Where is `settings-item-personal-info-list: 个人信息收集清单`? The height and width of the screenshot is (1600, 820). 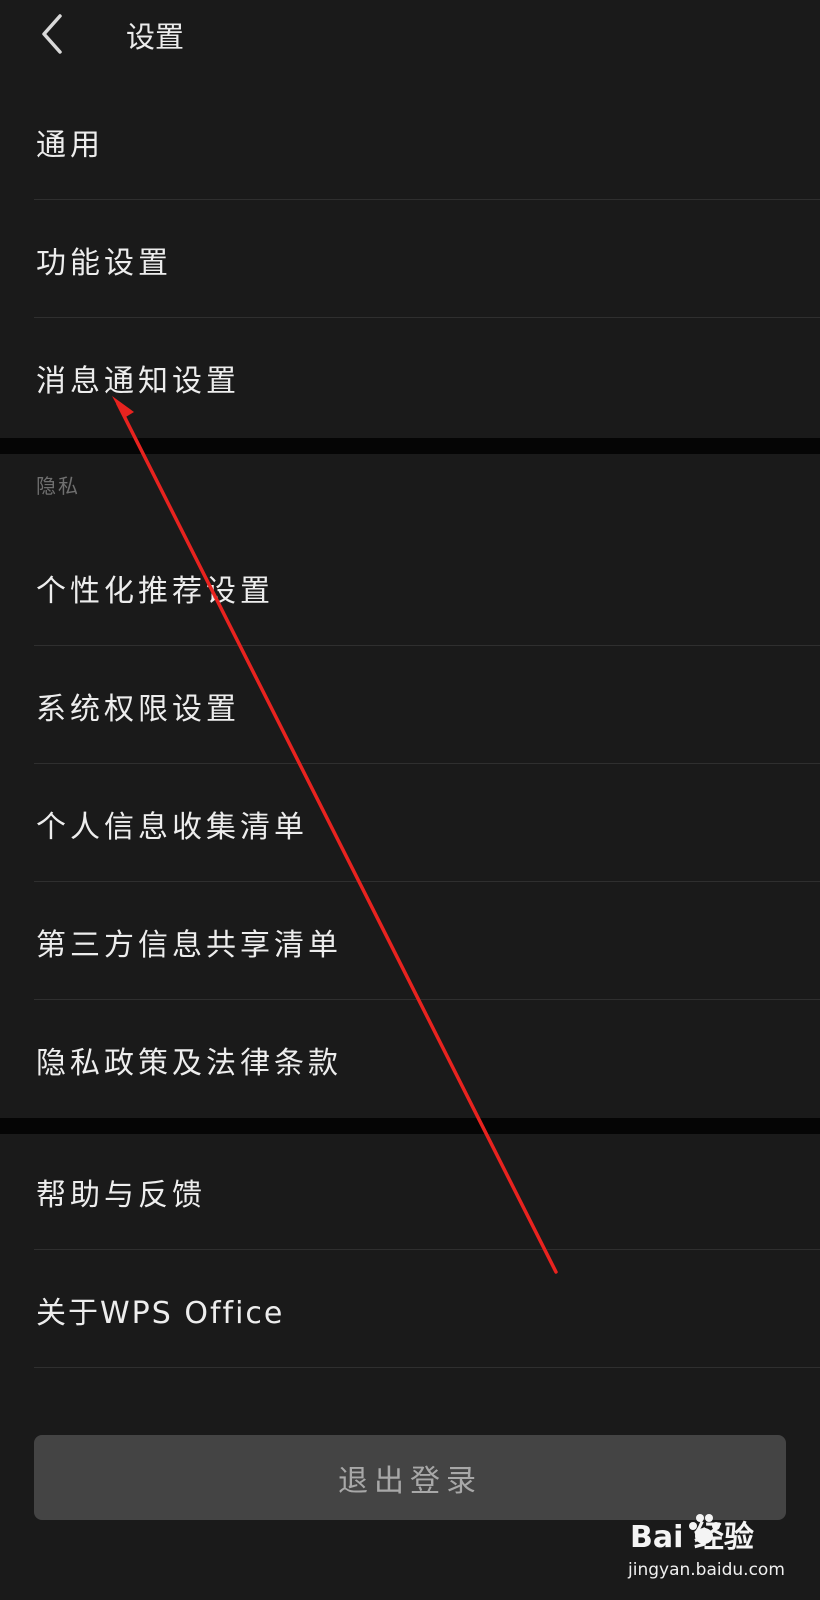 settings-item-personal-info-list: 个人信息收集清单 is located at coordinates (427, 824).